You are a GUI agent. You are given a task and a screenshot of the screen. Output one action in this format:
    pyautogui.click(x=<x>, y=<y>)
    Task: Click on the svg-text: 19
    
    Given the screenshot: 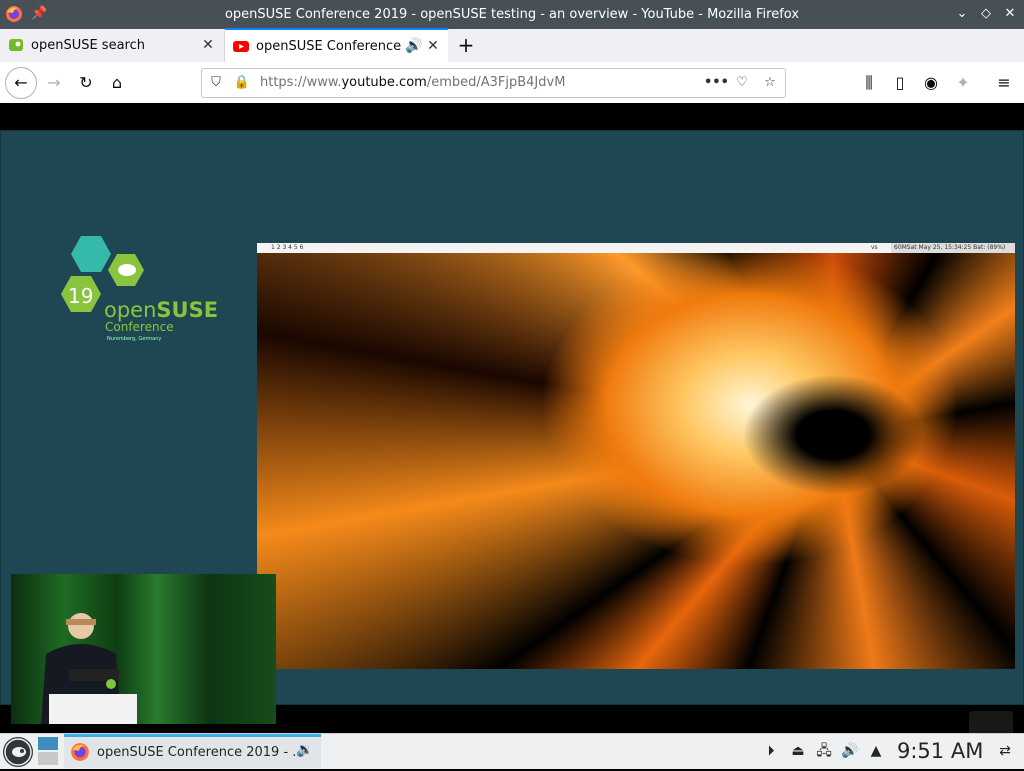 What is the action you would take?
    pyautogui.click(x=80, y=296)
    